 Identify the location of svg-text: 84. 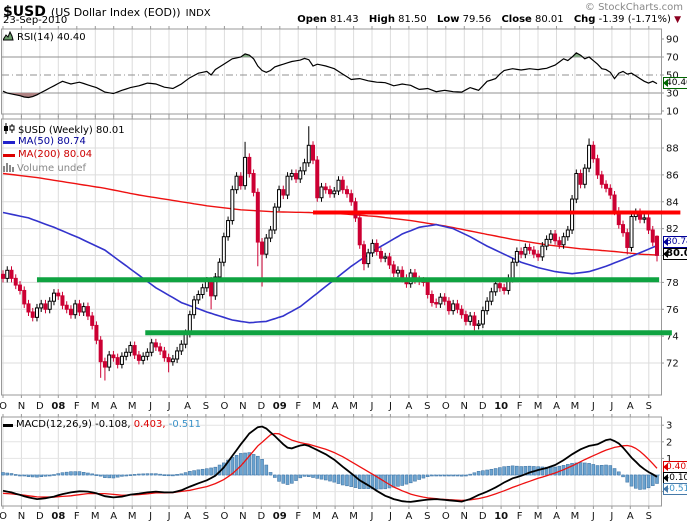
(672, 202).